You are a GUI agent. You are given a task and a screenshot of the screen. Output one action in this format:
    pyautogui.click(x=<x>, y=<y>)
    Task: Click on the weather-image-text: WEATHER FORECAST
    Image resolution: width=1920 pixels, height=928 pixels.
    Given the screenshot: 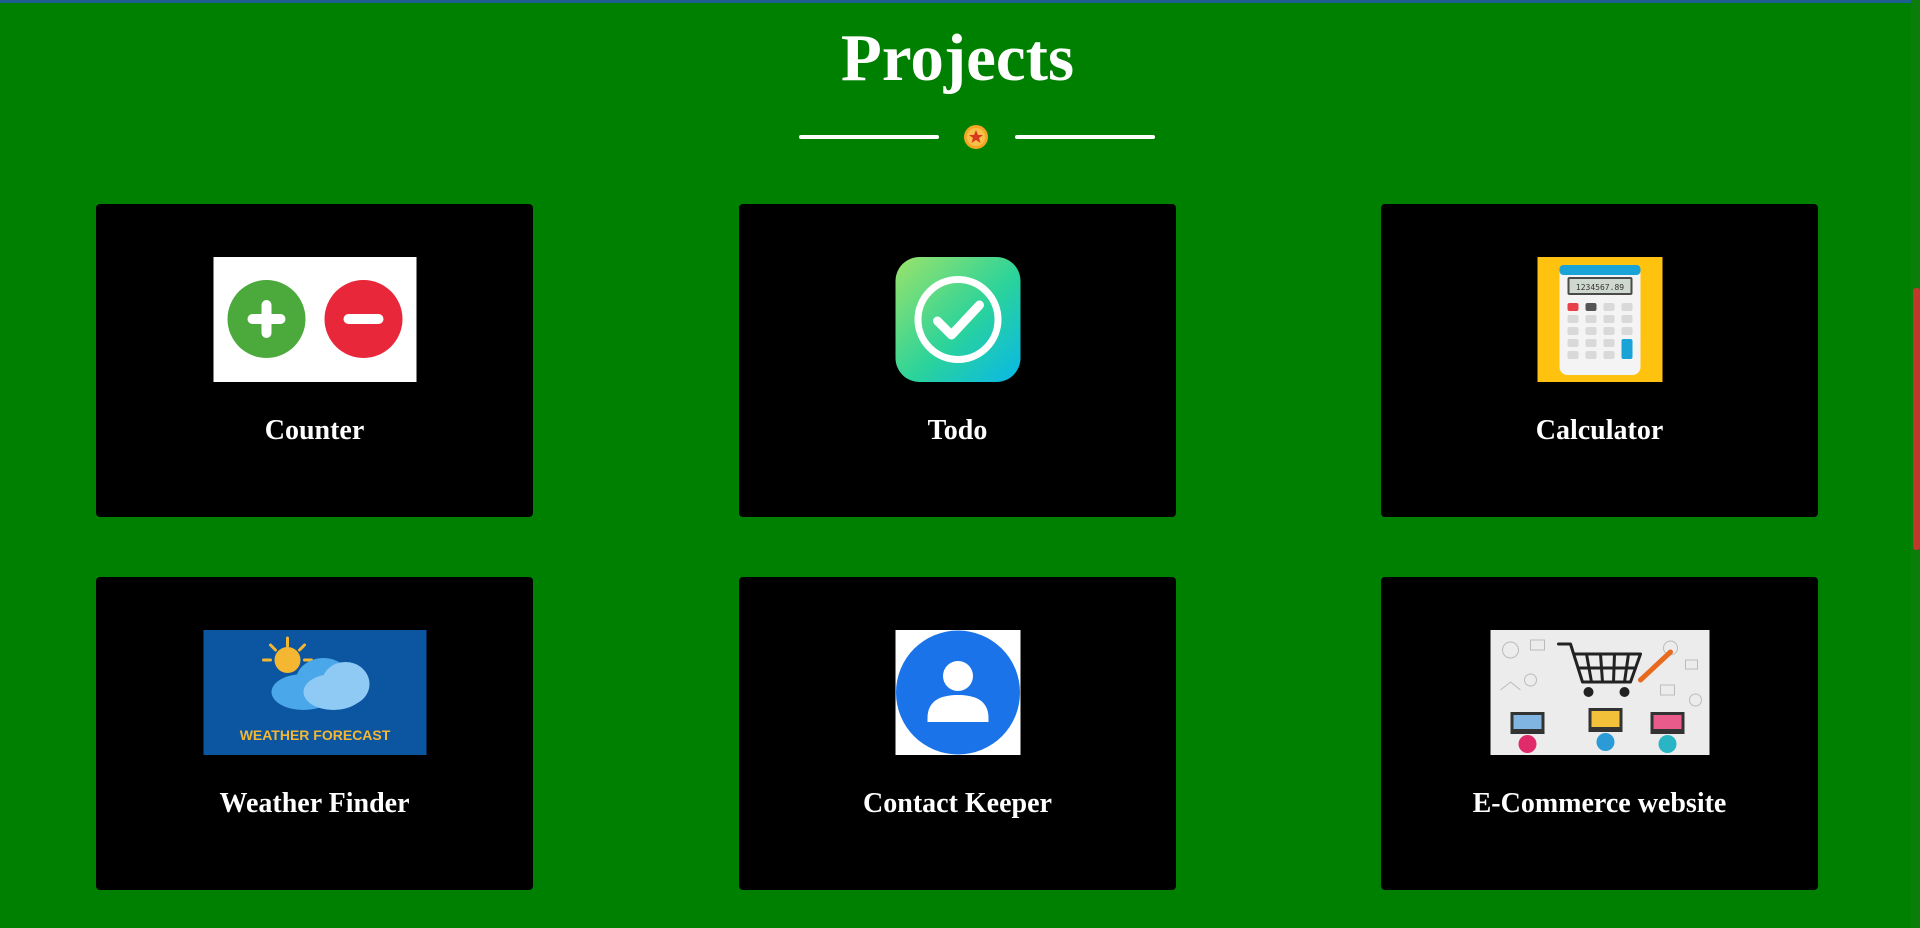 What is the action you would take?
    pyautogui.click(x=314, y=735)
    